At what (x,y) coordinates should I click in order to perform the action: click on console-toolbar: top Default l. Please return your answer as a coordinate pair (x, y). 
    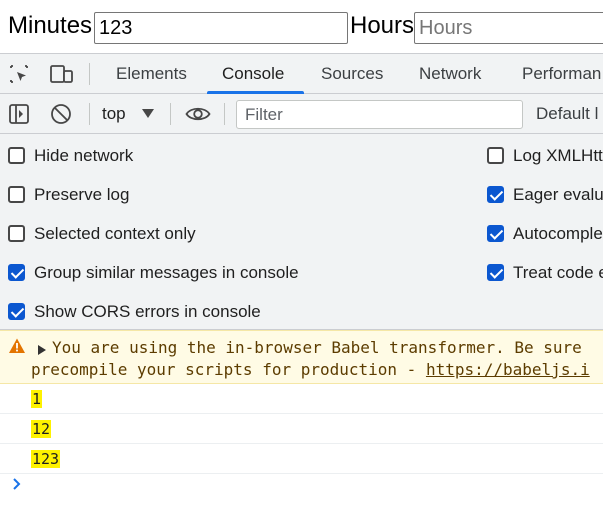
    Looking at the image, I should click on (301, 114).